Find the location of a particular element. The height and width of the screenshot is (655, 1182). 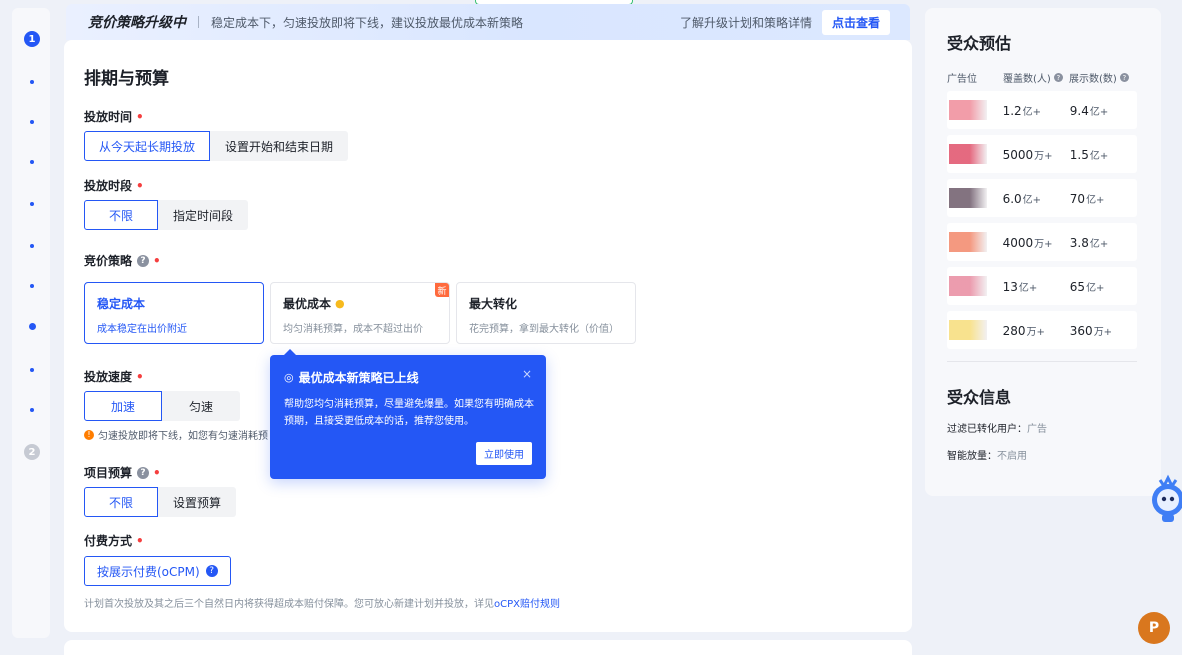

delivery-time-label-text: 投放时间 is located at coordinates (108, 117).